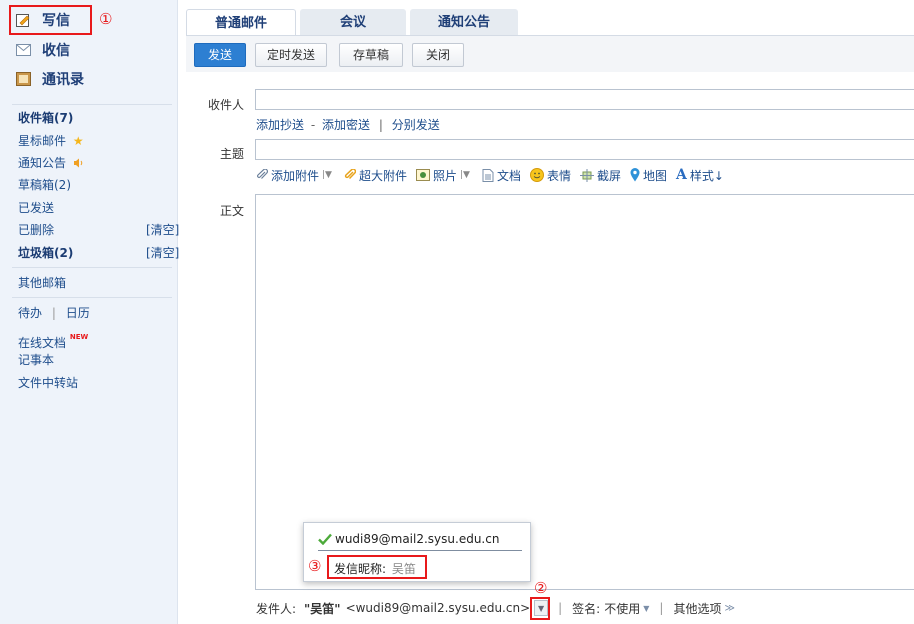 This screenshot has height=624, width=914. What do you see at coordinates (36, 230) in the screenshot?
I see `folder-deleted: 已删除` at bounding box center [36, 230].